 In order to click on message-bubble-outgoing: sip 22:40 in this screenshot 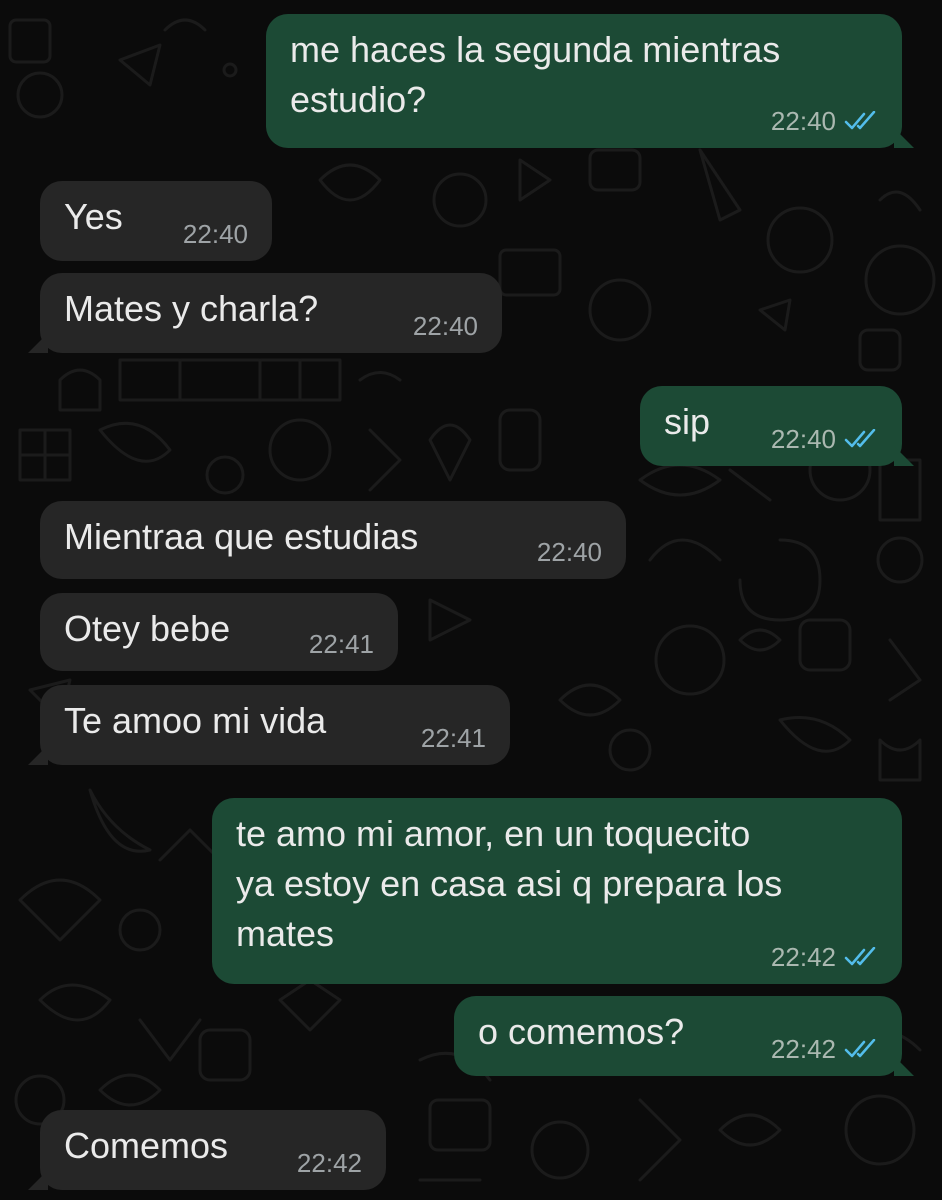, I will do `click(777, 426)`.